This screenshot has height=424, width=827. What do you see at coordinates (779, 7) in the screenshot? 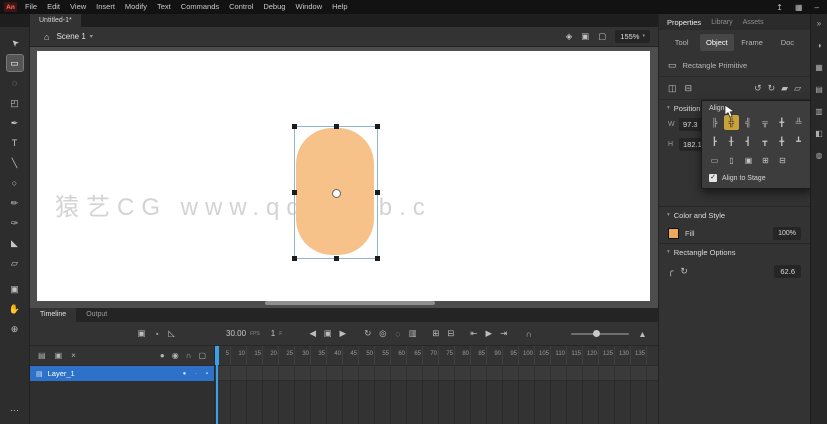
I see `share-icon: ↥` at bounding box center [779, 7].